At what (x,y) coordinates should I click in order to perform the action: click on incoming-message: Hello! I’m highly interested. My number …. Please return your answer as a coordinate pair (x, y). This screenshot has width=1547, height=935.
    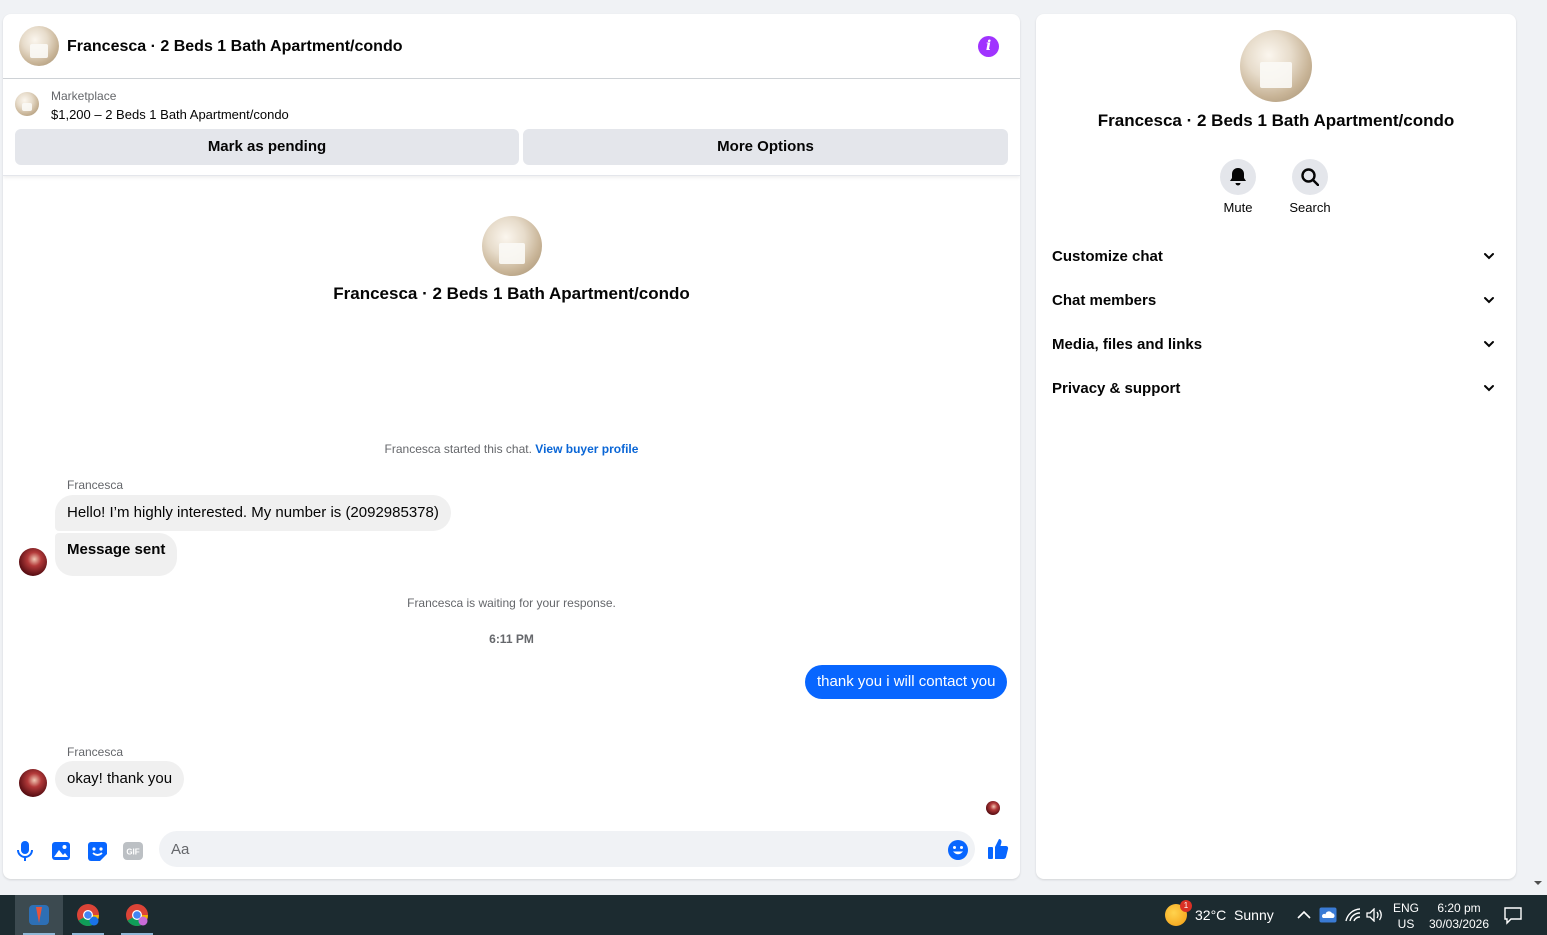
    Looking at the image, I should click on (253, 513).